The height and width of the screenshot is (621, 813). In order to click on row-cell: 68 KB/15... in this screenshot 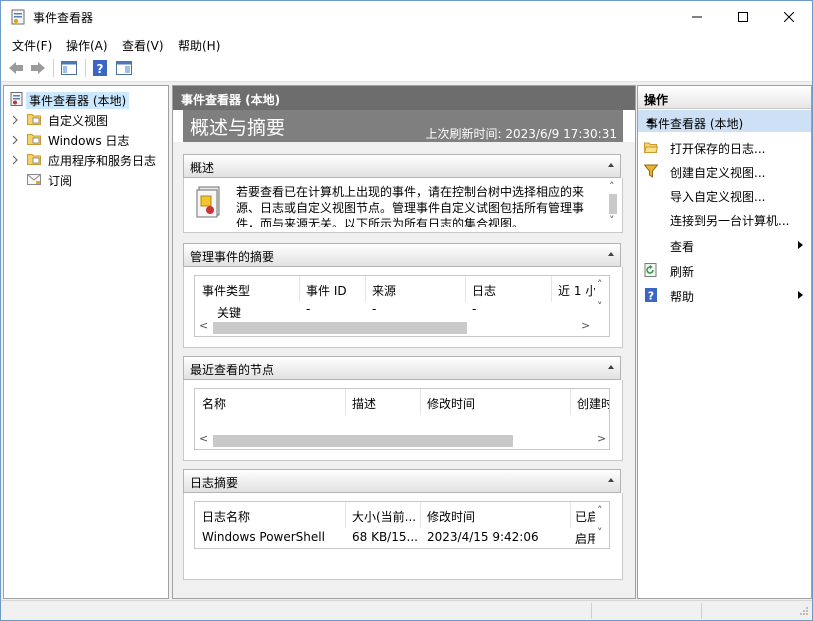, I will do `click(385, 537)`.